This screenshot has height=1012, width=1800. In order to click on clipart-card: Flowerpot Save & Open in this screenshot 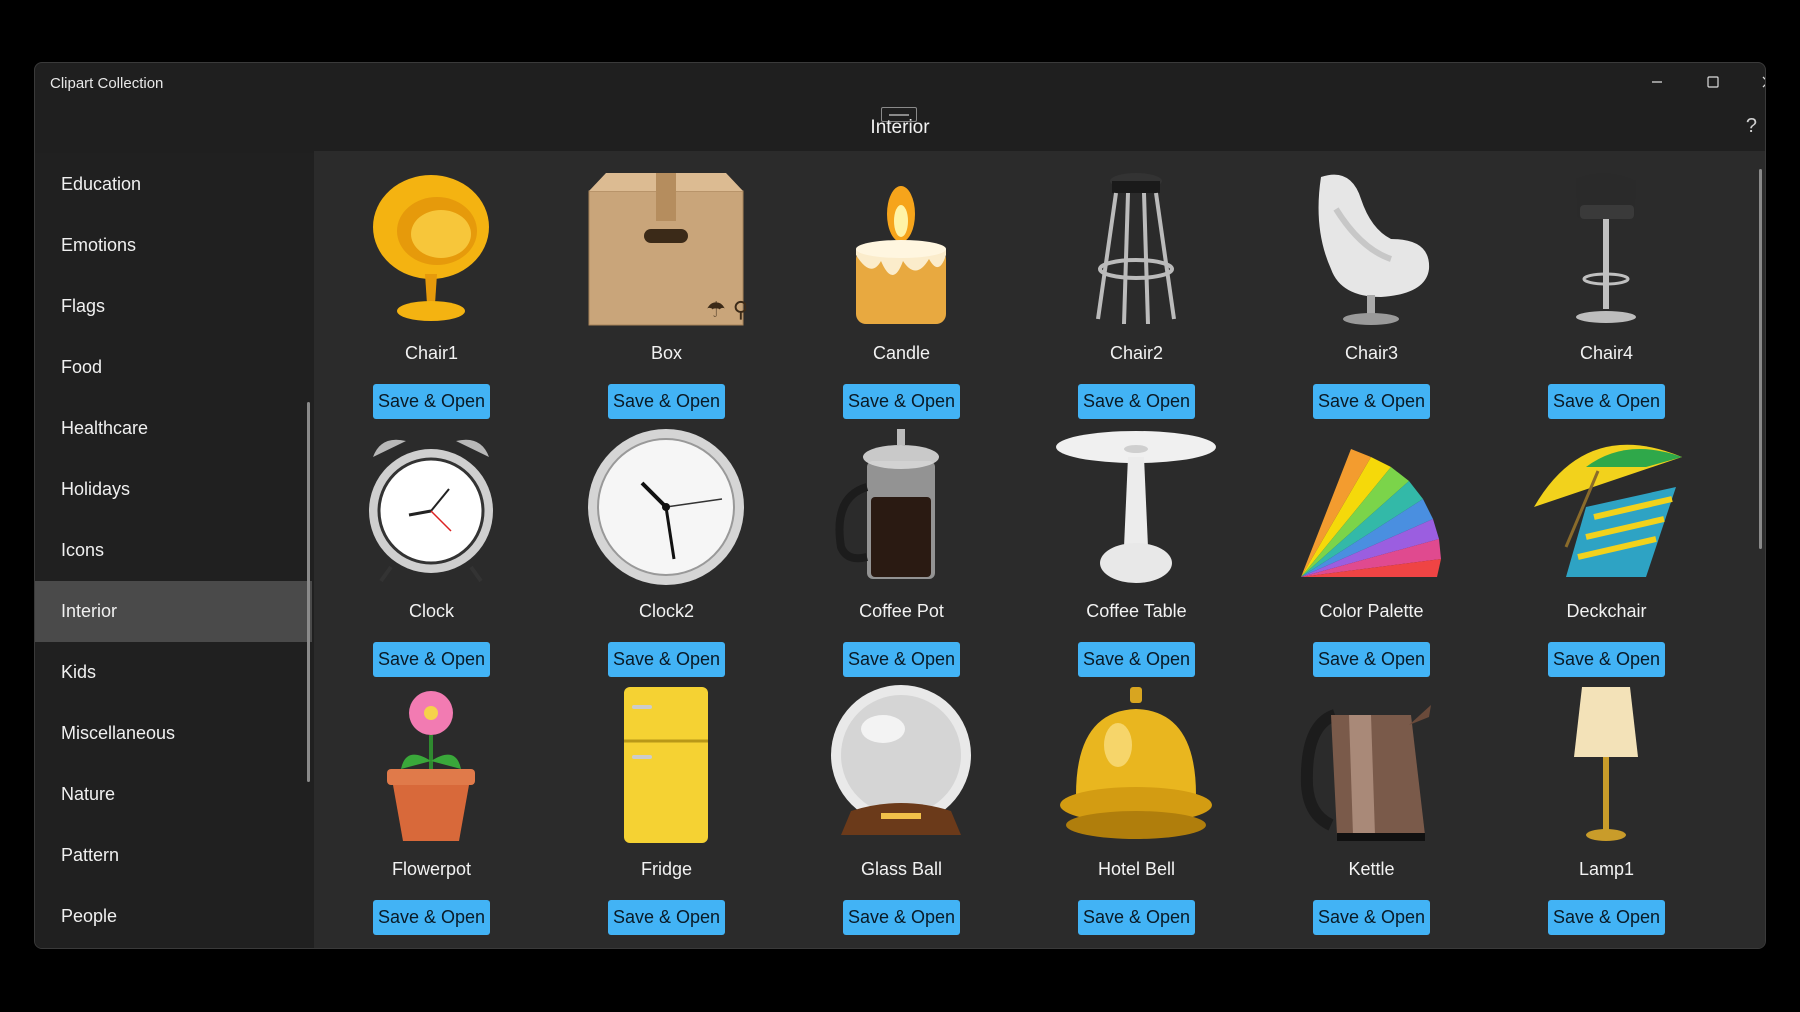, I will do `click(431, 801)`.